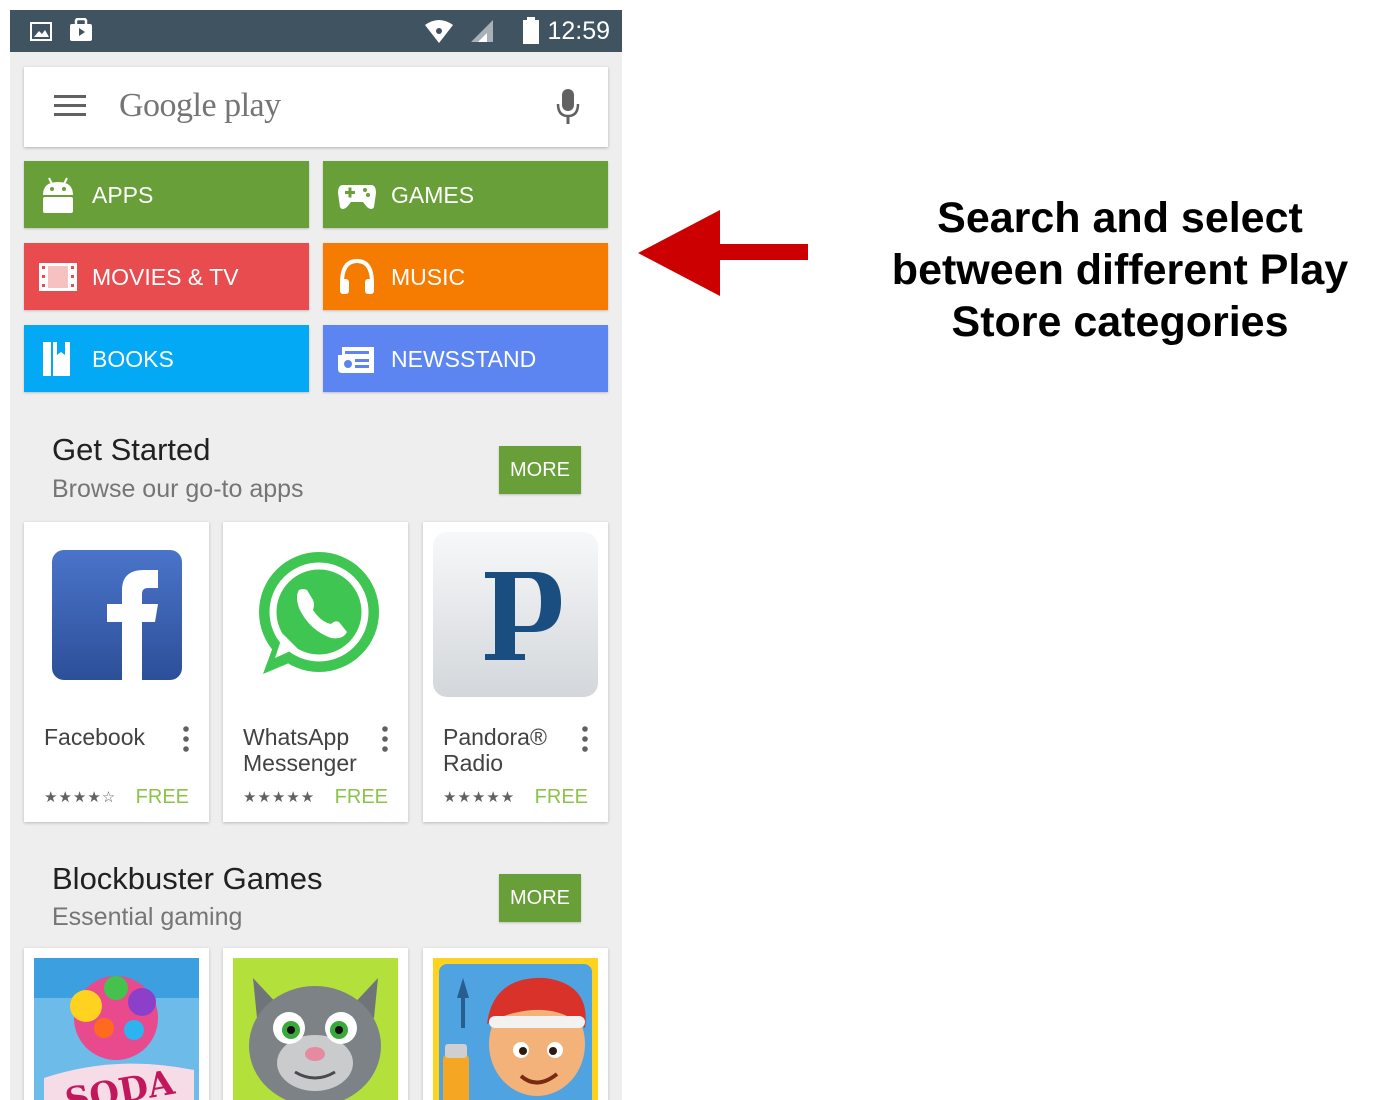 This screenshot has height=1100, width=1377. What do you see at coordinates (316, 107) in the screenshot?
I see `search-bar: Google play` at bounding box center [316, 107].